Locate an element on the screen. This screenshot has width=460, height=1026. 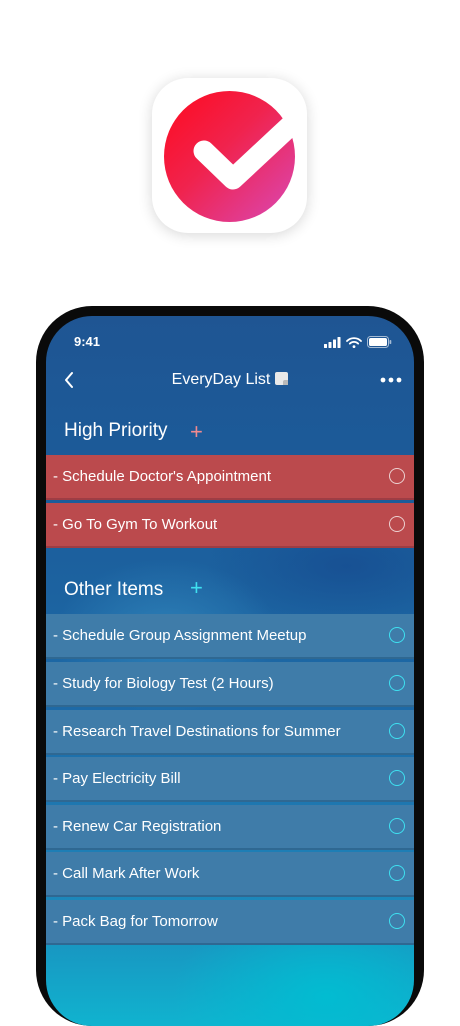
high-priority-item: - Schedule Doctor's Appointment is located at coordinates (230, 477).